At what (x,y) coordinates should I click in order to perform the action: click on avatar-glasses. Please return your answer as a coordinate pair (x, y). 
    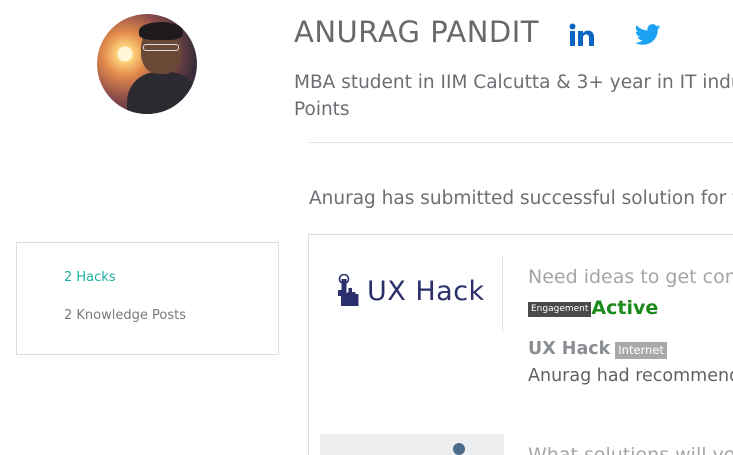
    Looking at the image, I should click on (161, 47).